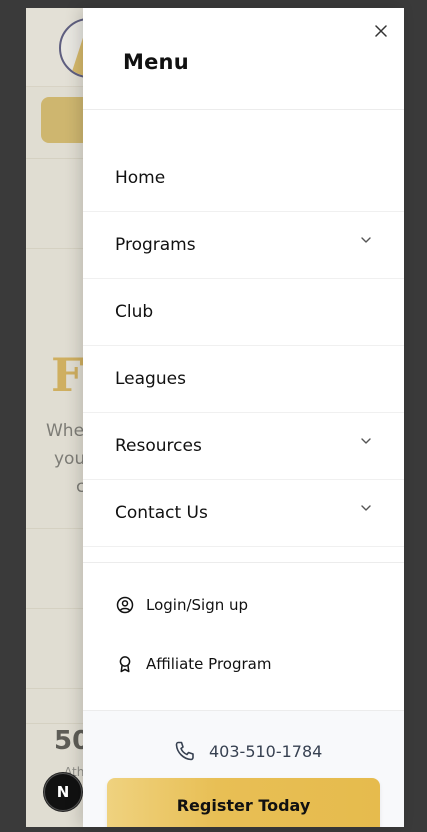 The width and height of the screenshot is (427, 832). I want to click on close-button, so click(381, 31).